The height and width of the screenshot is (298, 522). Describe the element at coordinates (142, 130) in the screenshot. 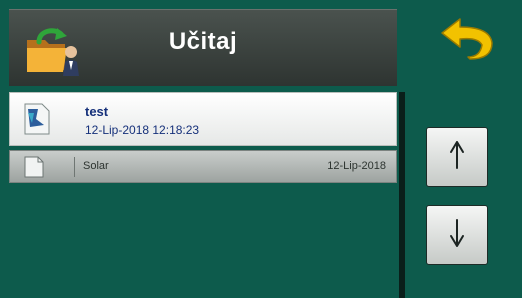

I see `file-date: 12-Lip-2018 12:18:23` at that location.